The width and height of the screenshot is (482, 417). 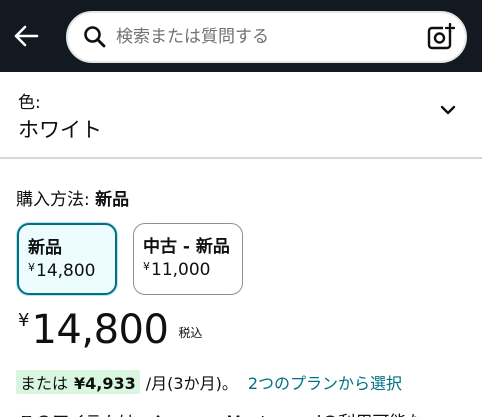 I want to click on search-input, so click(x=266, y=37).